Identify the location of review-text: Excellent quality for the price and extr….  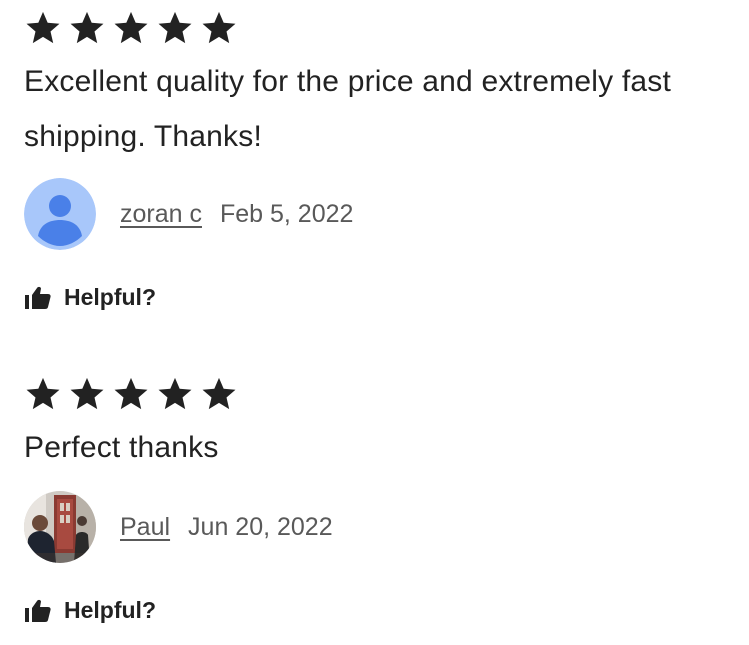
(347, 109).